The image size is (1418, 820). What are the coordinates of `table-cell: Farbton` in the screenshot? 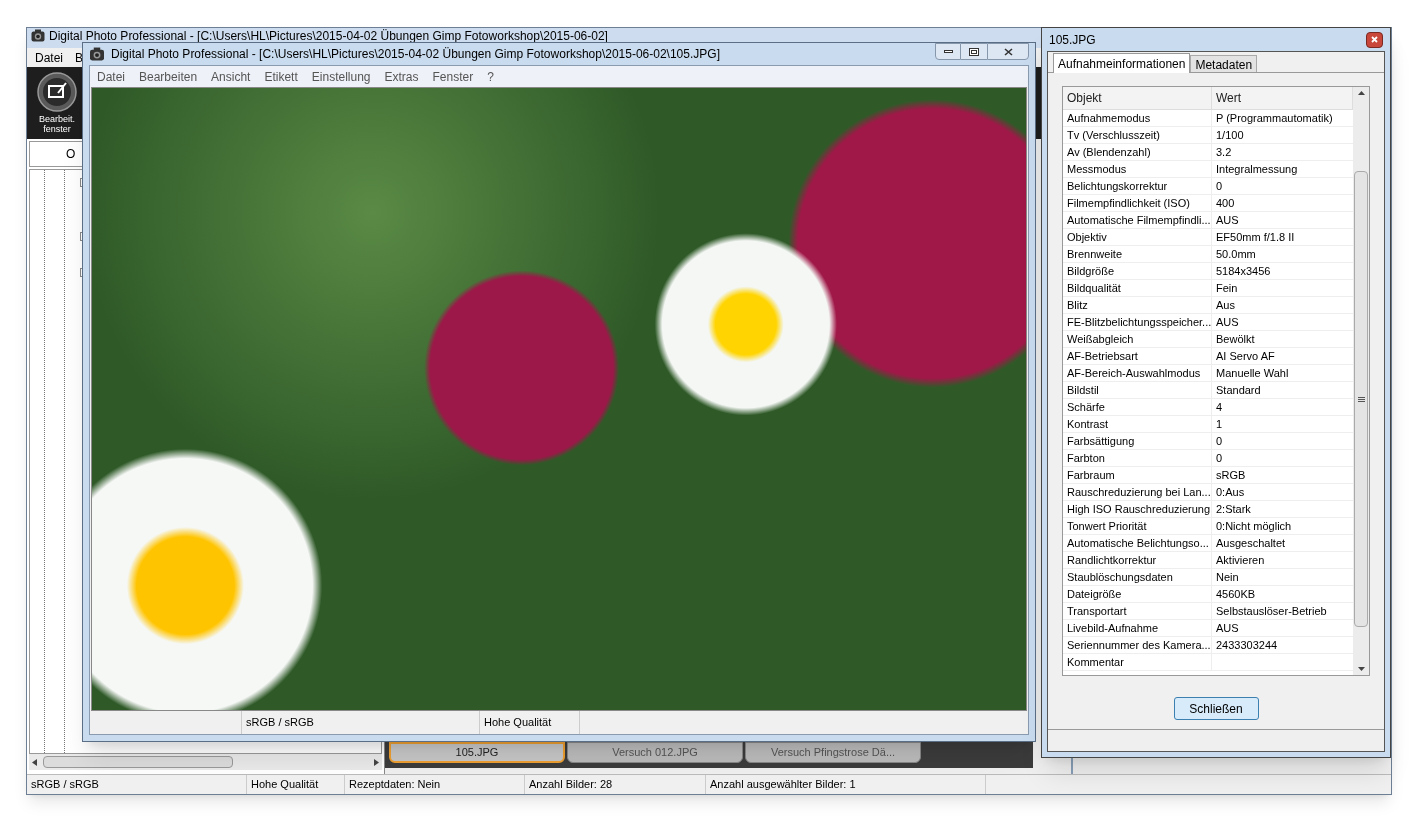 It's located at (1137, 458).